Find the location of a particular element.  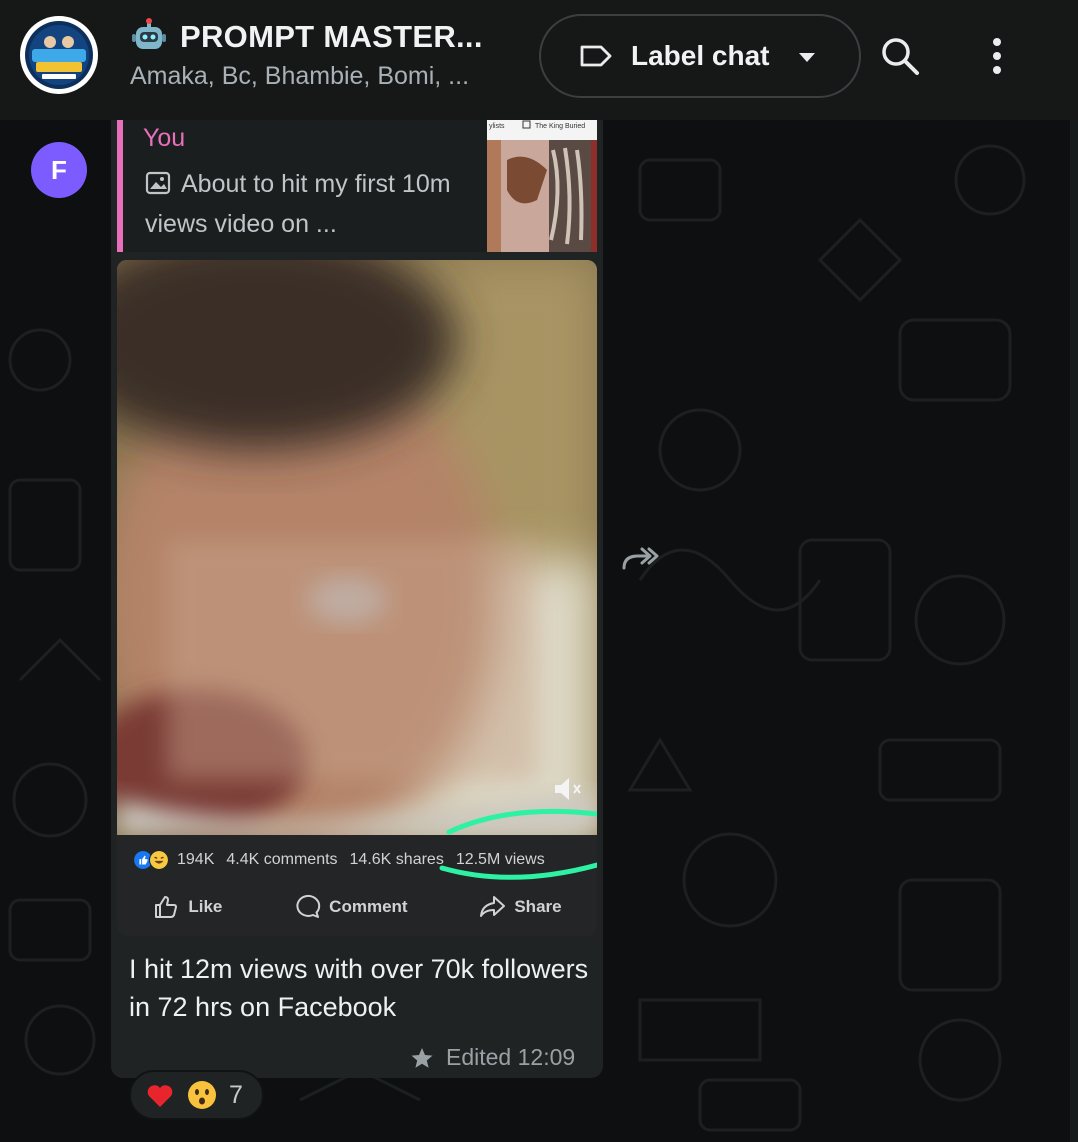

group-avatar is located at coordinates (59, 55).